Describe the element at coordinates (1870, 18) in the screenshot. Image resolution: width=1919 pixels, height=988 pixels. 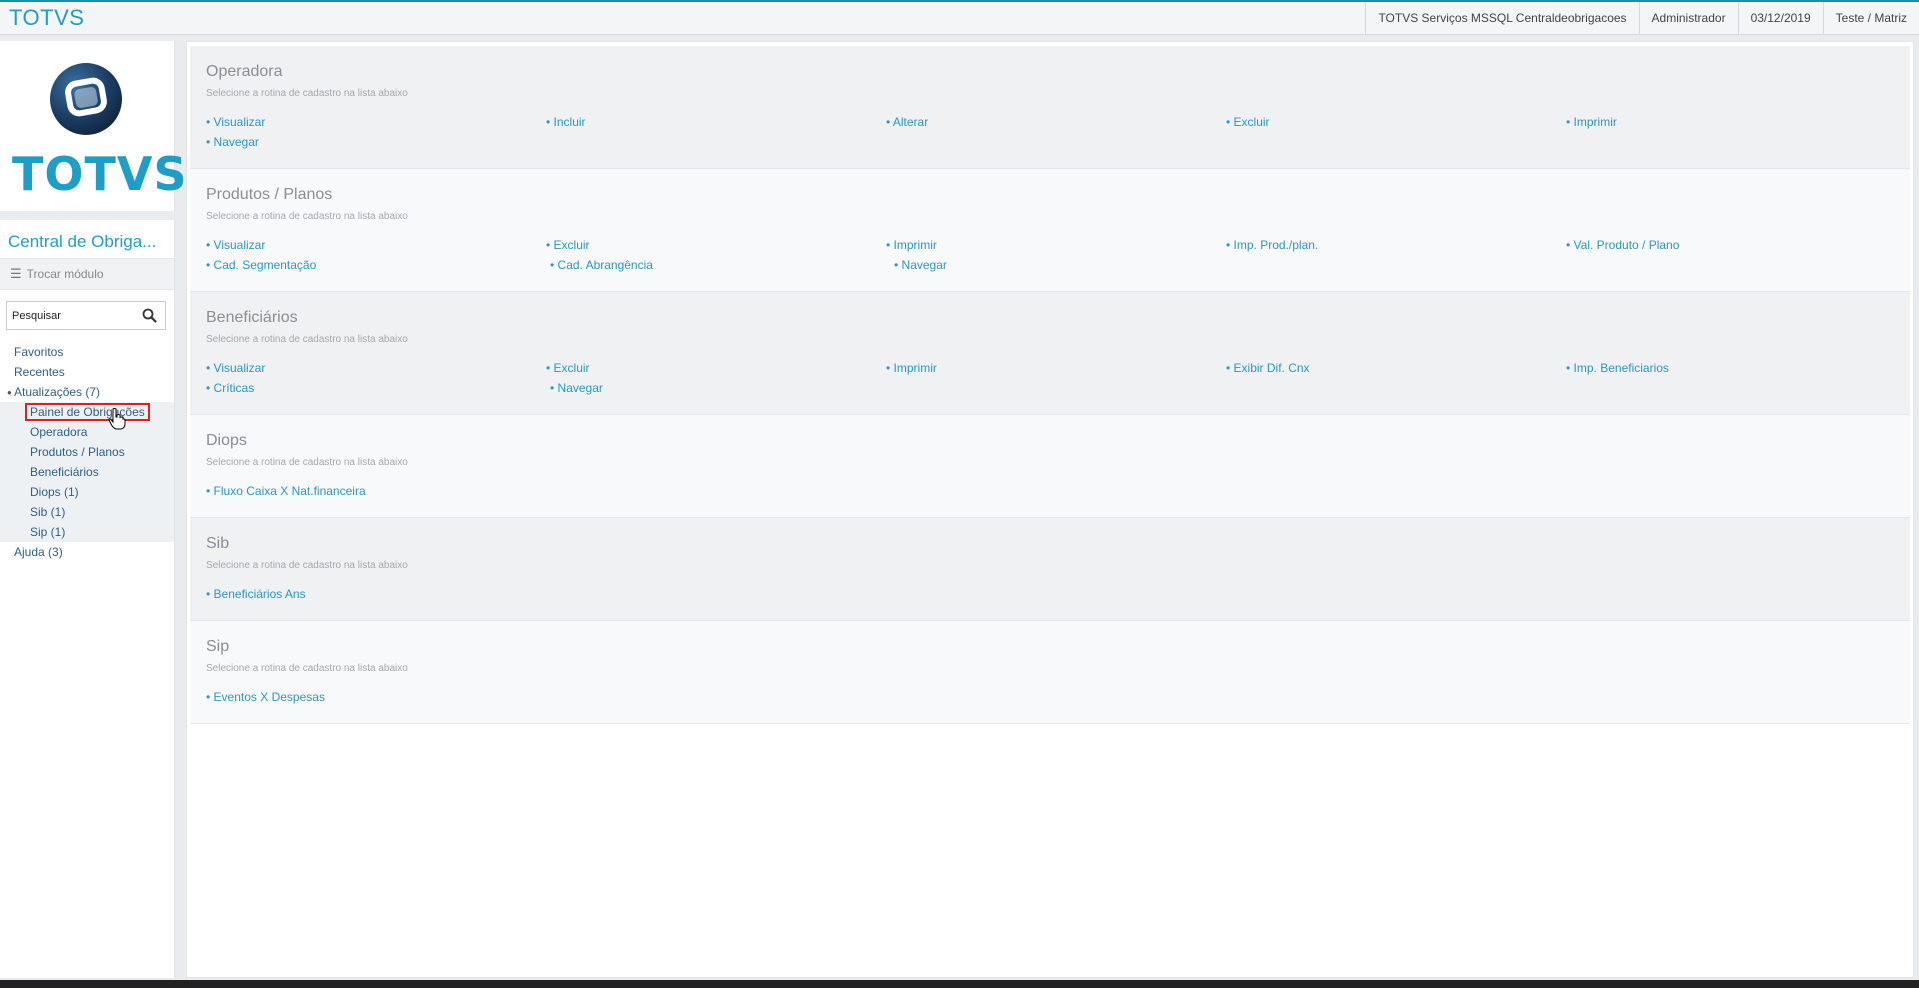
I see `company-info: Teste / Matriz` at that location.